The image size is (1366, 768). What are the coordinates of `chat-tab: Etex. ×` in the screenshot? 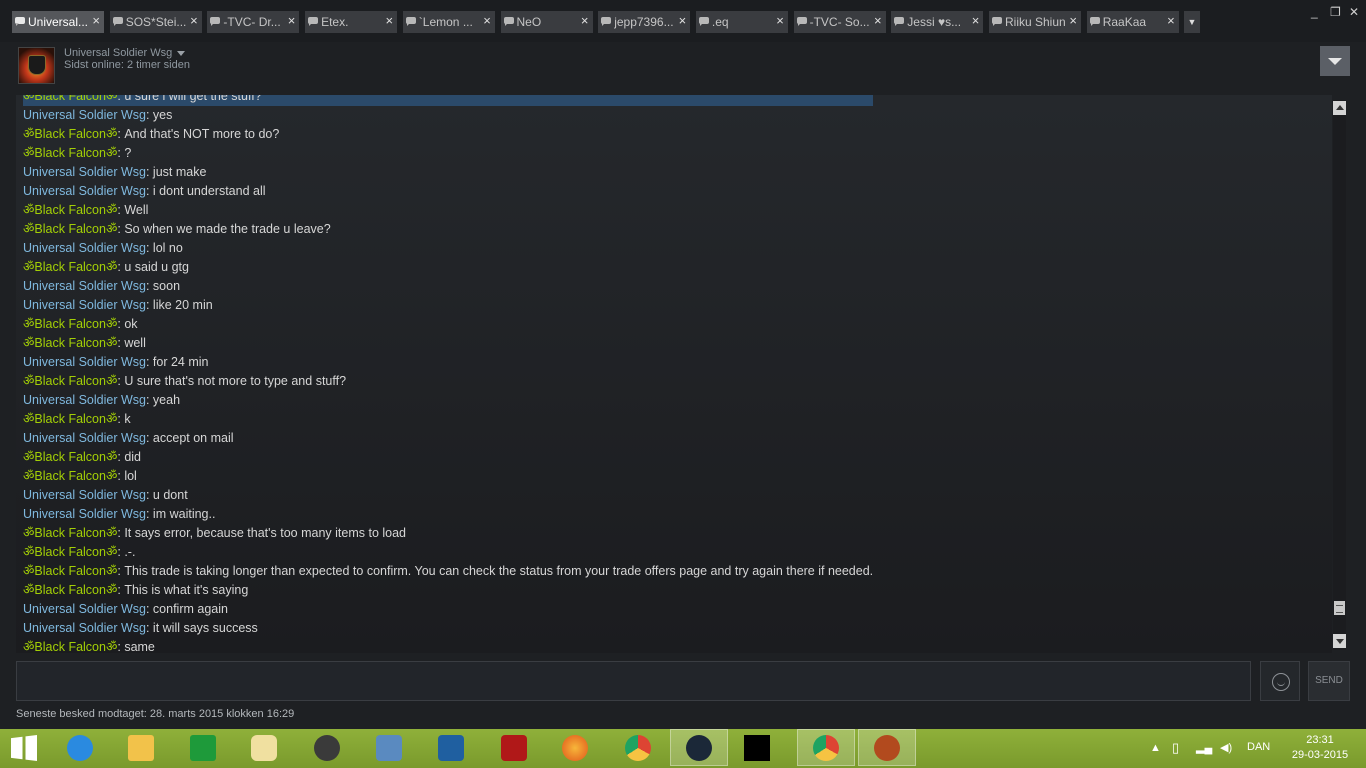 It's located at (351, 22).